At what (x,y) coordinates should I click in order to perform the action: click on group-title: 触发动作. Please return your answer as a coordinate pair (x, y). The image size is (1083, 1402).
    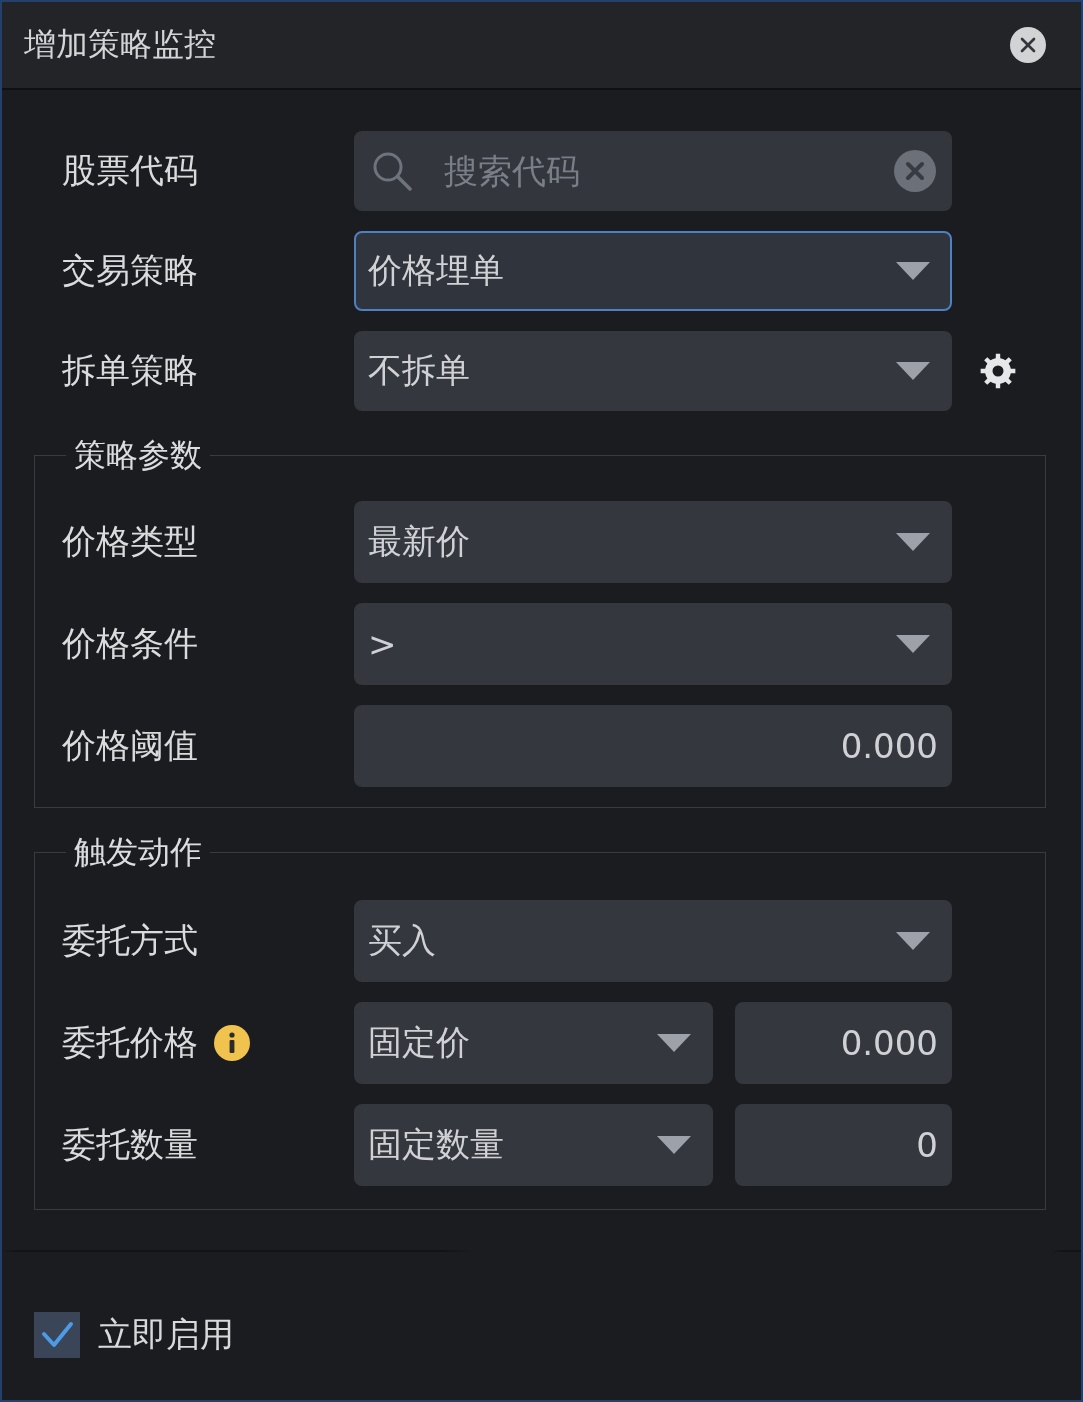
    Looking at the image, I should click on (138, 852).